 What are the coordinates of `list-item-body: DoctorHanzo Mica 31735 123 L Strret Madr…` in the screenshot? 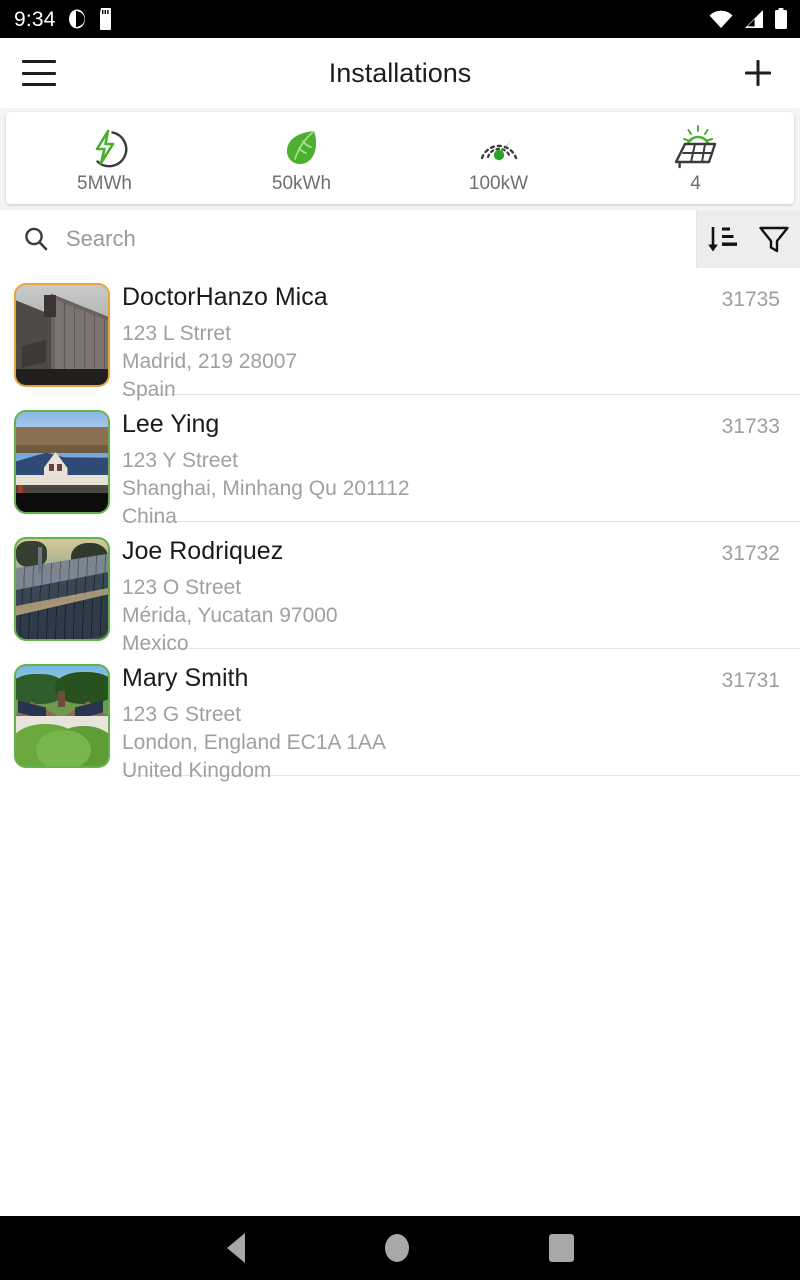 It's located at (461, 339).